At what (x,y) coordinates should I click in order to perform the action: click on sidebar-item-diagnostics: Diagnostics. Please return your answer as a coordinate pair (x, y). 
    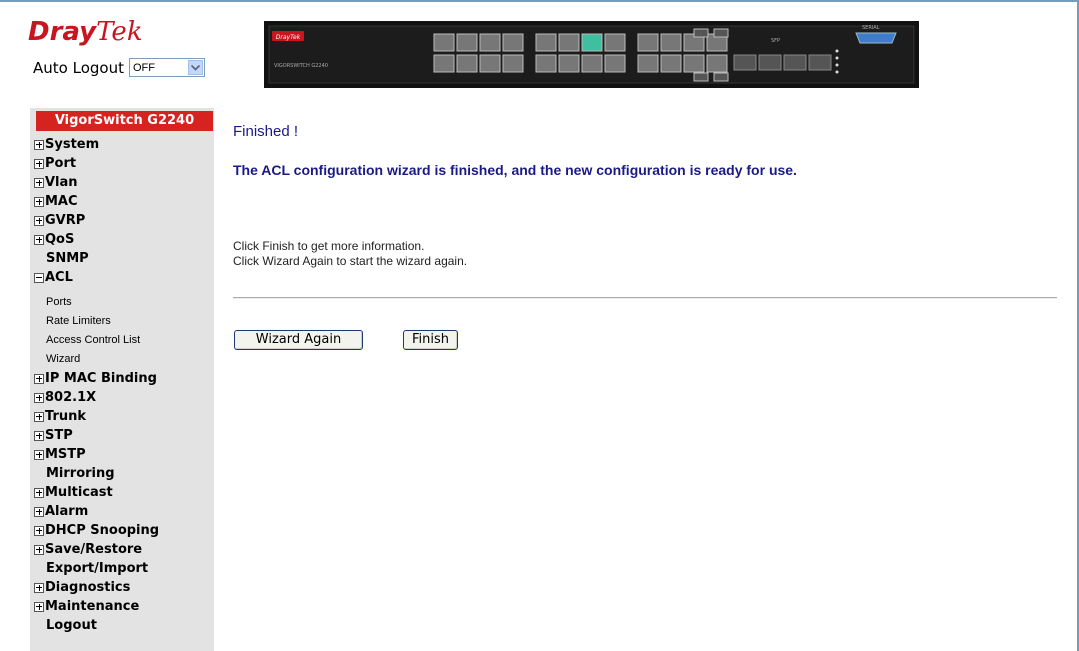
    Looking at the image, I should click on (82, 587).